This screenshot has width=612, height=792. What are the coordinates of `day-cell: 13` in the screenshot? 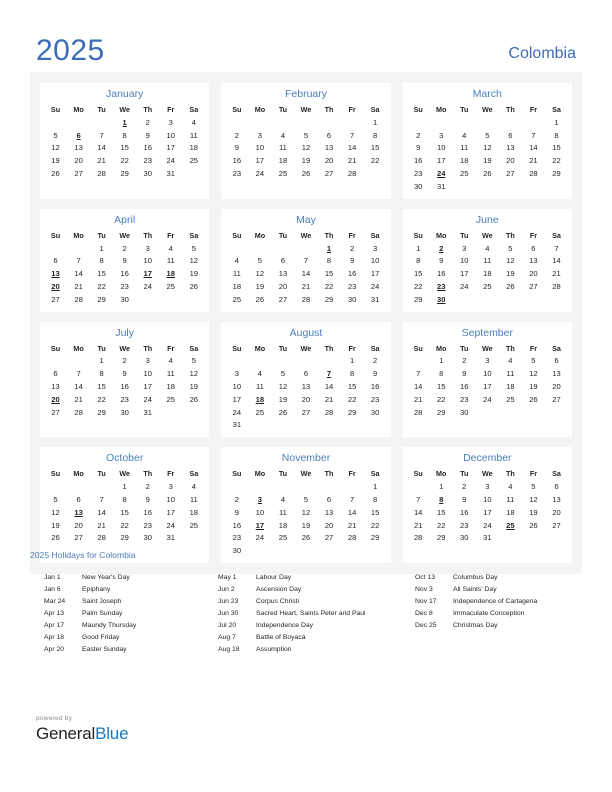 It's located at (78, 148).